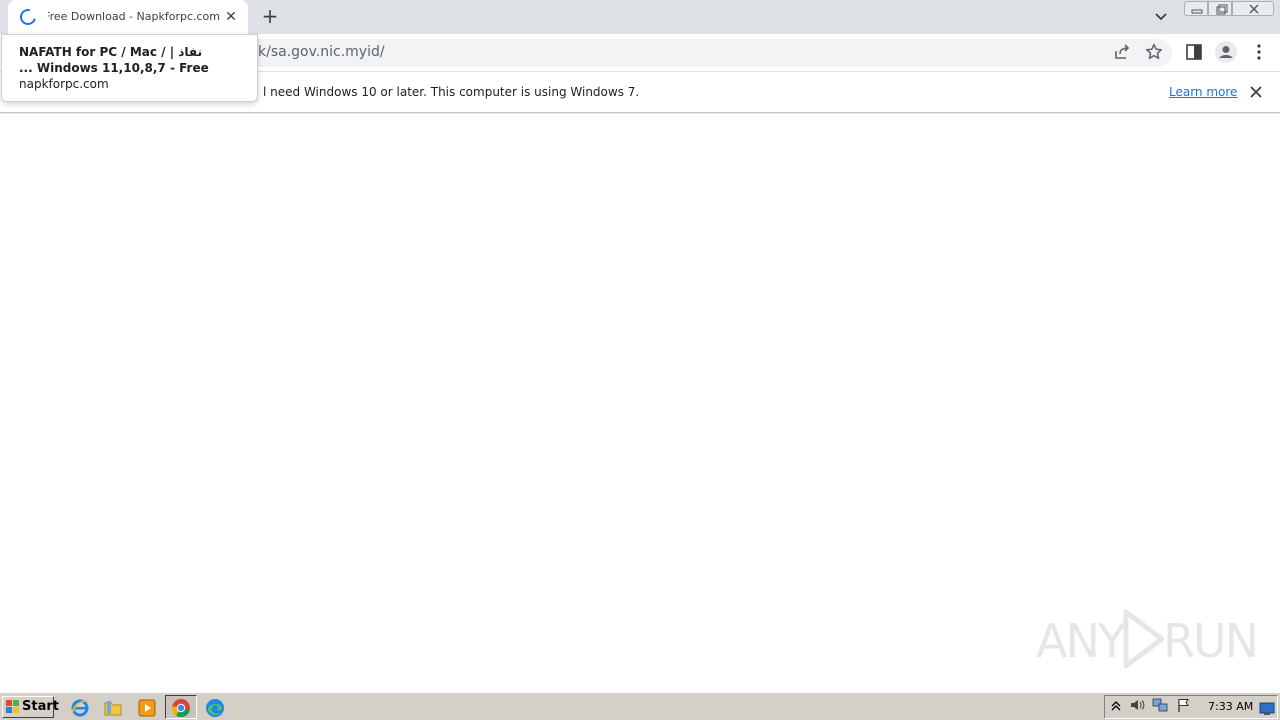 The width and height of the screenshot is (1280, 720). Describe the element at coordinates (1194, 52) in the screenshot. I see `side-panel-icon` at that location.